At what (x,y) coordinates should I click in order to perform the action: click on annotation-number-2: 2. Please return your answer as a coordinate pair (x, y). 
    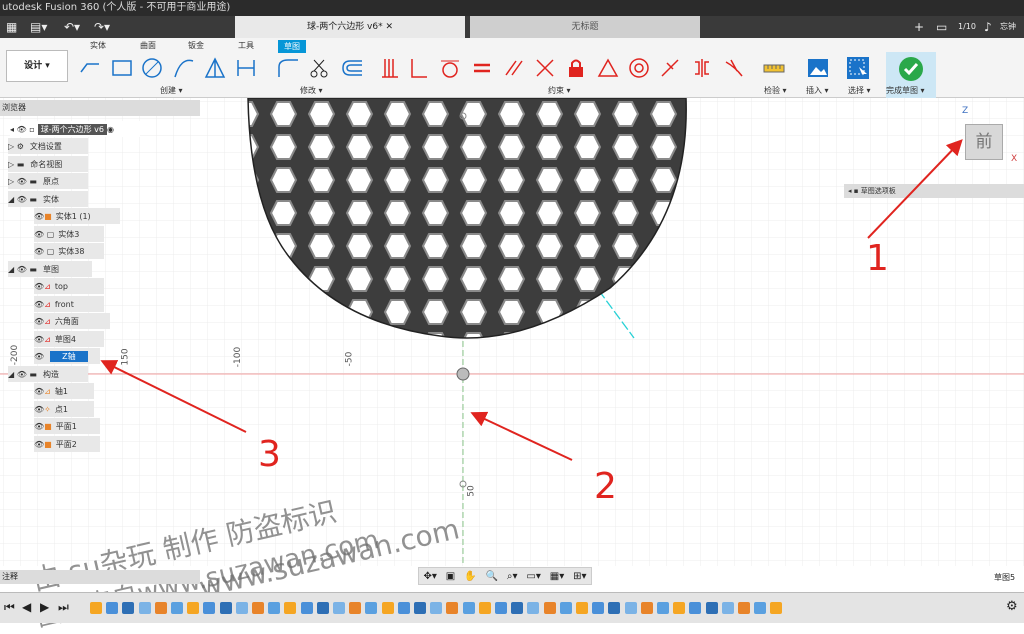
    Looking at the image, I should click on (605, 486).